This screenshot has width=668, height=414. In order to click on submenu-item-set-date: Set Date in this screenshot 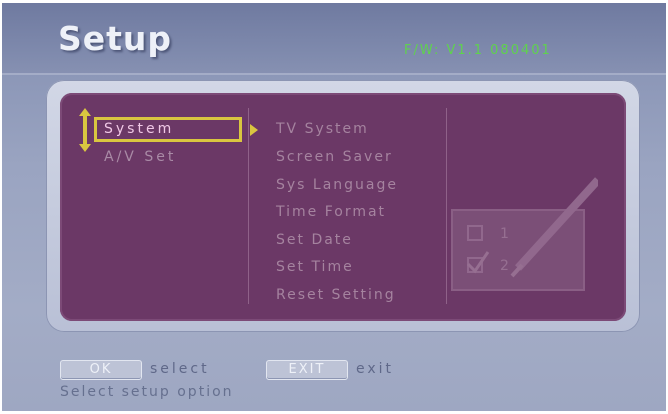, I will do `click(314, 240)`.